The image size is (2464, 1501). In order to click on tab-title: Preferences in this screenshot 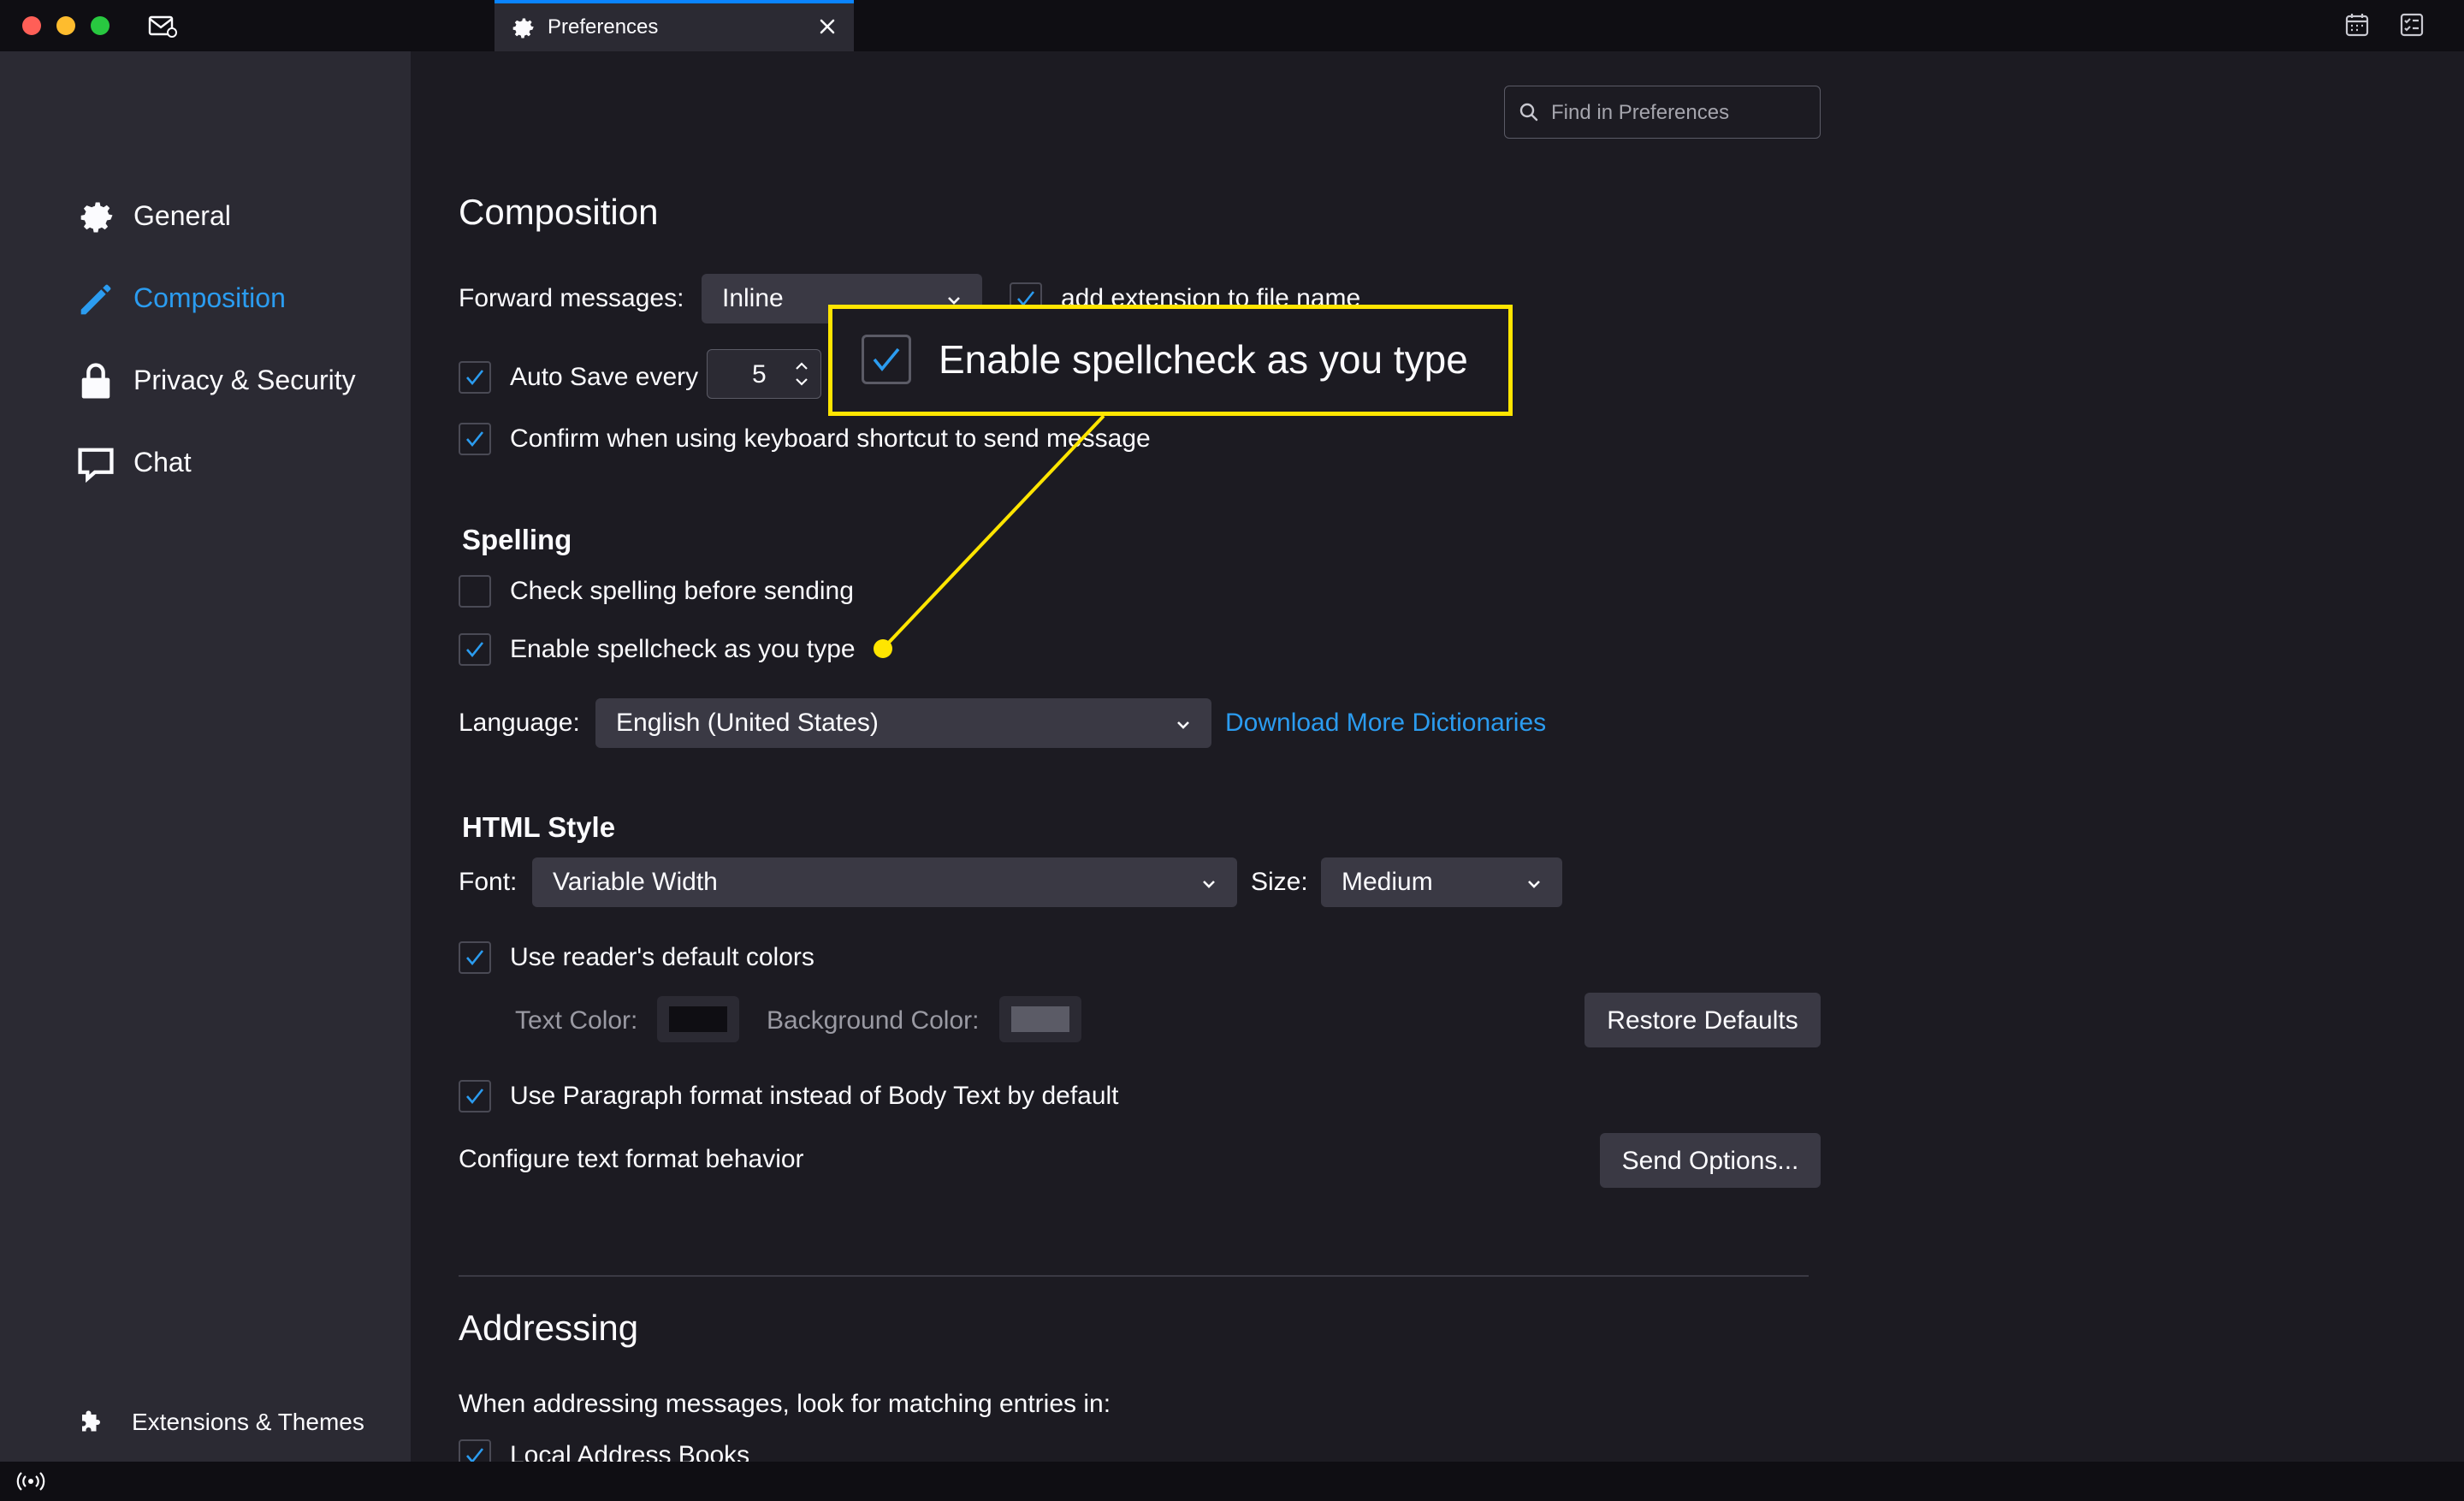, I will do `click(603, 27)`.